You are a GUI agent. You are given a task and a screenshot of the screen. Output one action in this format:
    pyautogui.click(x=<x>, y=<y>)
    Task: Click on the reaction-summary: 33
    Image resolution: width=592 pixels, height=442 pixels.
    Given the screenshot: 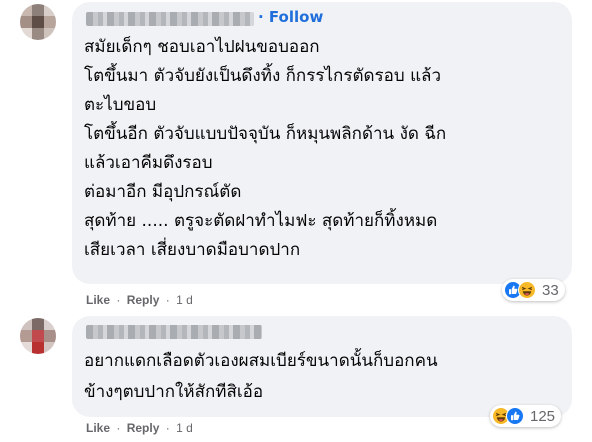 What is the action you would take?
    pyautogui.click(x=533, y=290)
    